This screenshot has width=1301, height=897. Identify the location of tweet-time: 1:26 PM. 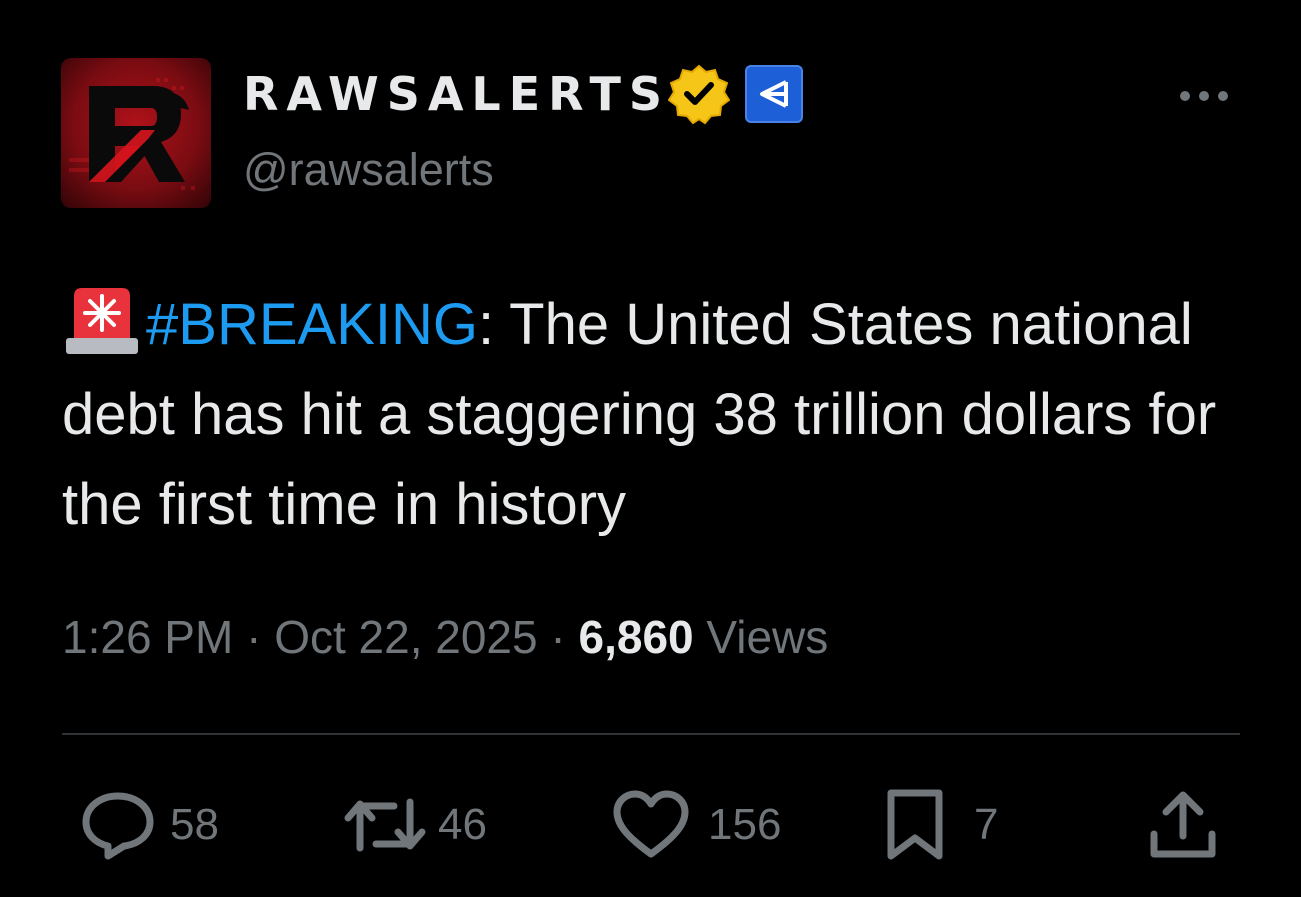
(147, 637).